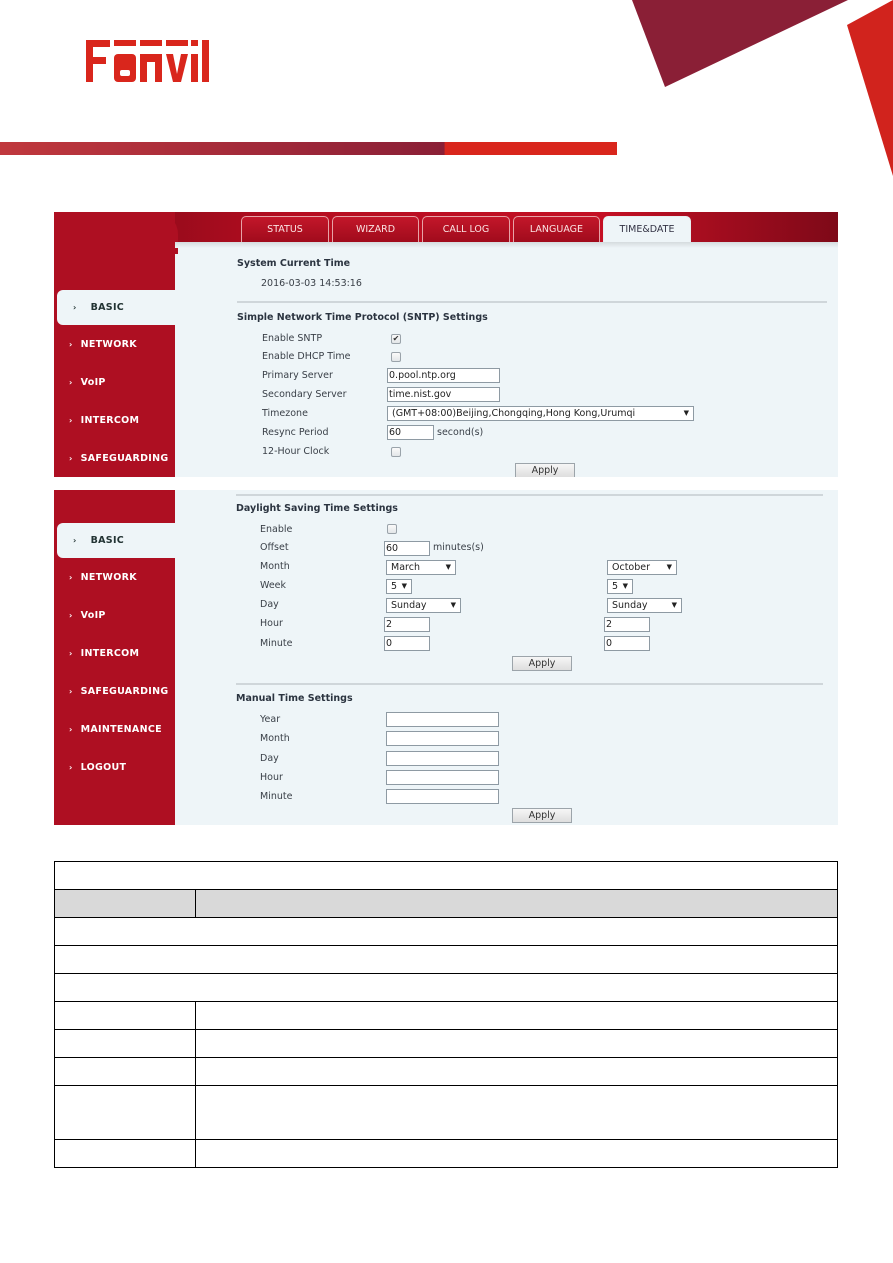  I want to click on sntp-apply-button: Apply, so click(545, 470).